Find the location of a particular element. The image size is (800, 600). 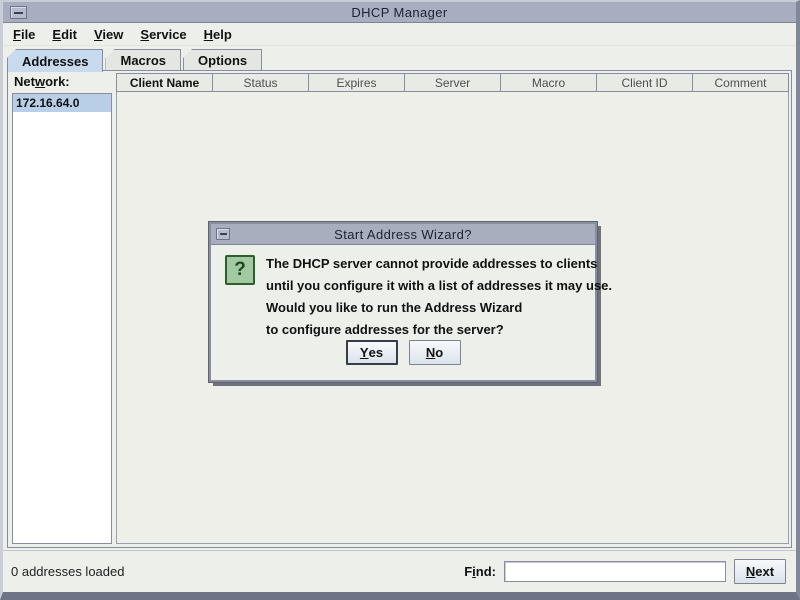

tab-macros: Macros is located at coordinates (143, 60).